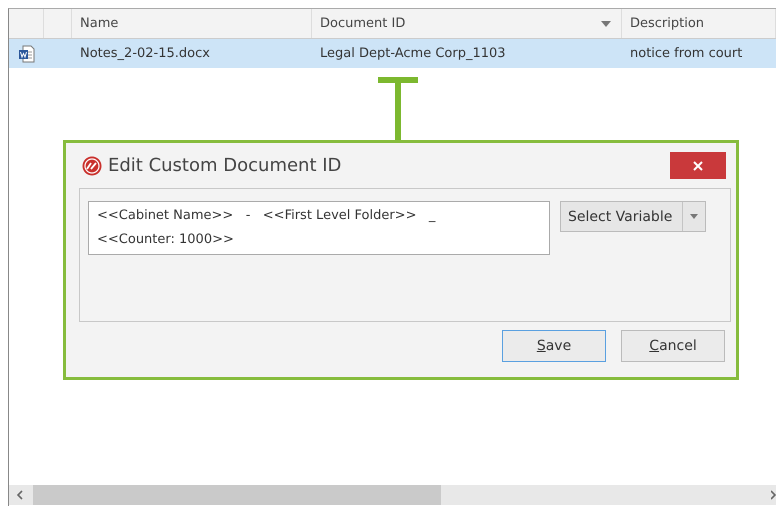 This screenshot has height=506, width=776. Describe the element at coordinates (673, 346) in the screenshot. I see `dialog-button: Cancel` at that location.